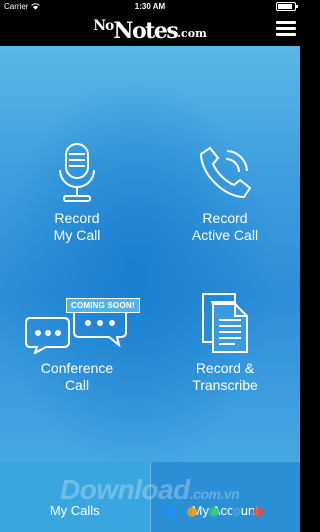 This screenshot has width=320, height=532. What do you see at coordinates (287, 7) in the screenshot?
I see `battery-icon` at bounding box center [287, 7].